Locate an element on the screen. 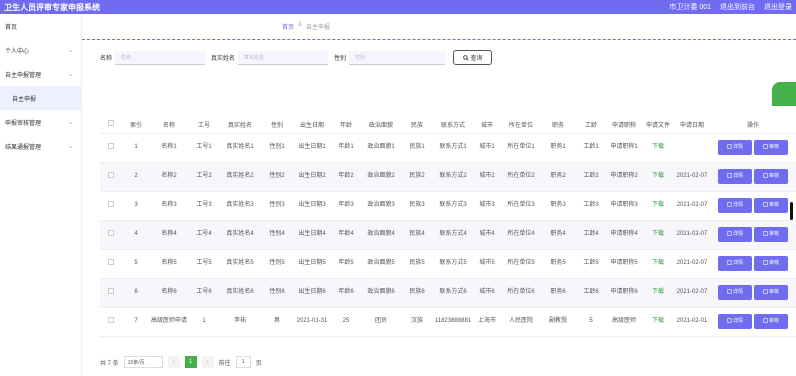 This screenshot has width=796, height=376. table-cell: 1 is located at coordinates (136, 148).